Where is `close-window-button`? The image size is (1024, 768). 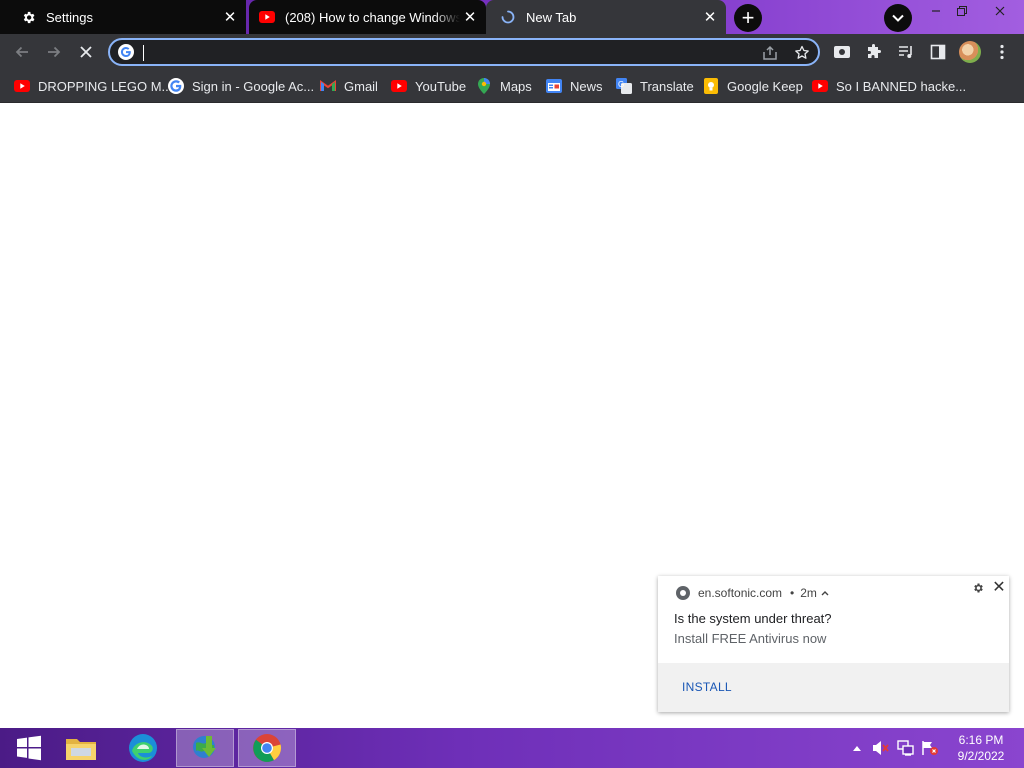
close-window-button is located at coordinates (1000, 11).